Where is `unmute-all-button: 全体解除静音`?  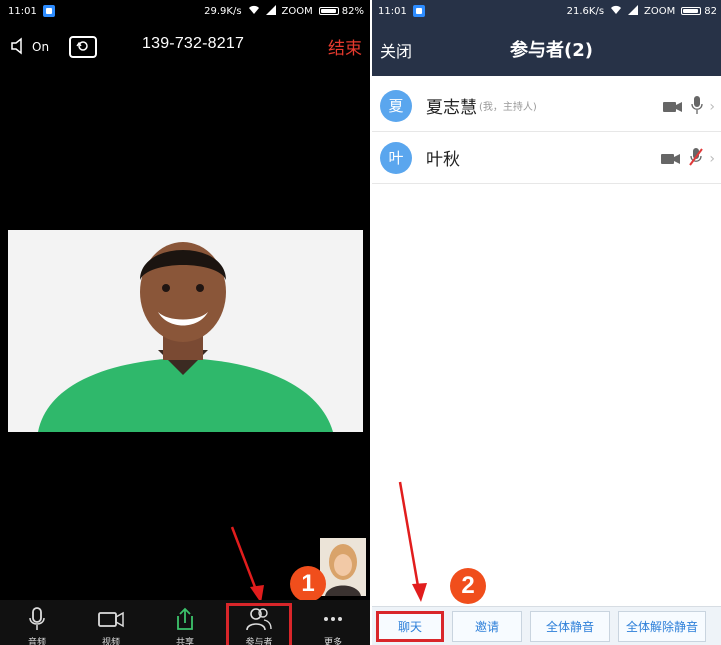 unmute-all-button: 全体解除静音 is located at coordinates (662, 626).